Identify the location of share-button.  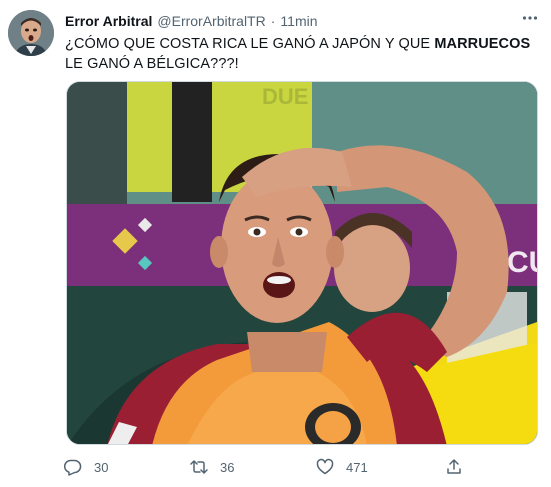
(454, 467).